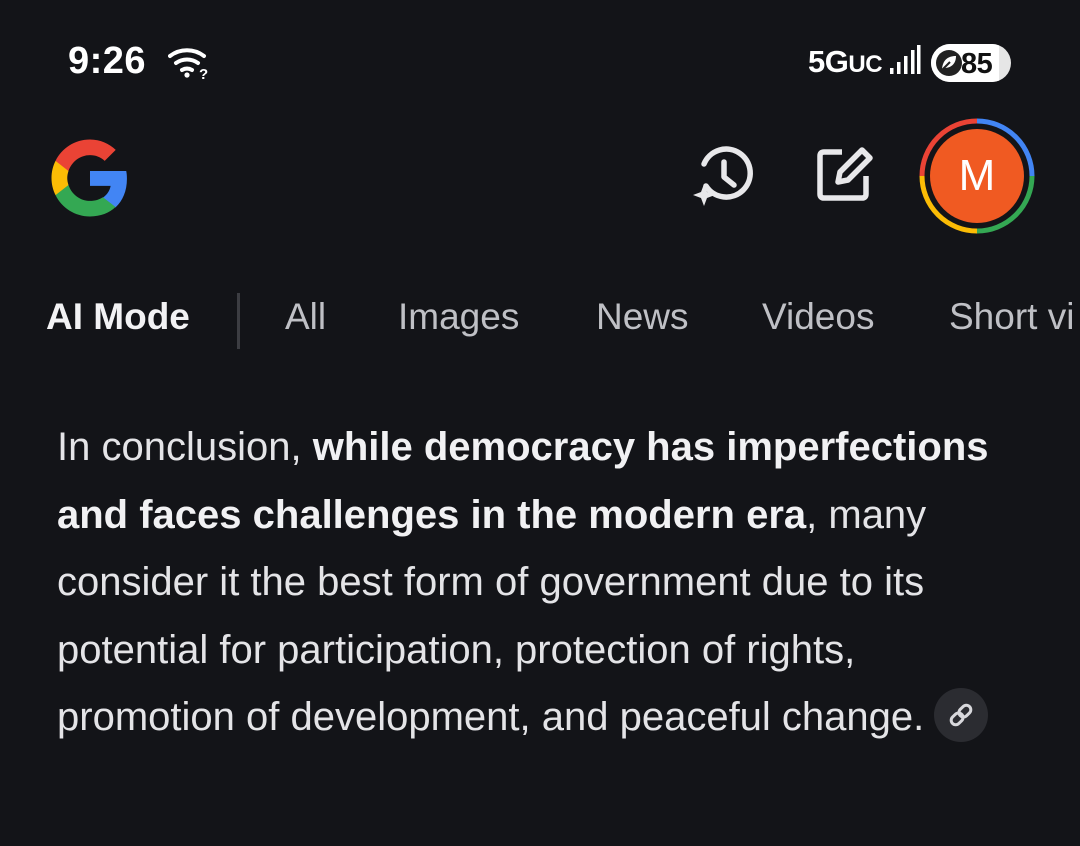  Describe the element at coordinates (238, 321) in the screenshot. I see `tab-divider` at that location.